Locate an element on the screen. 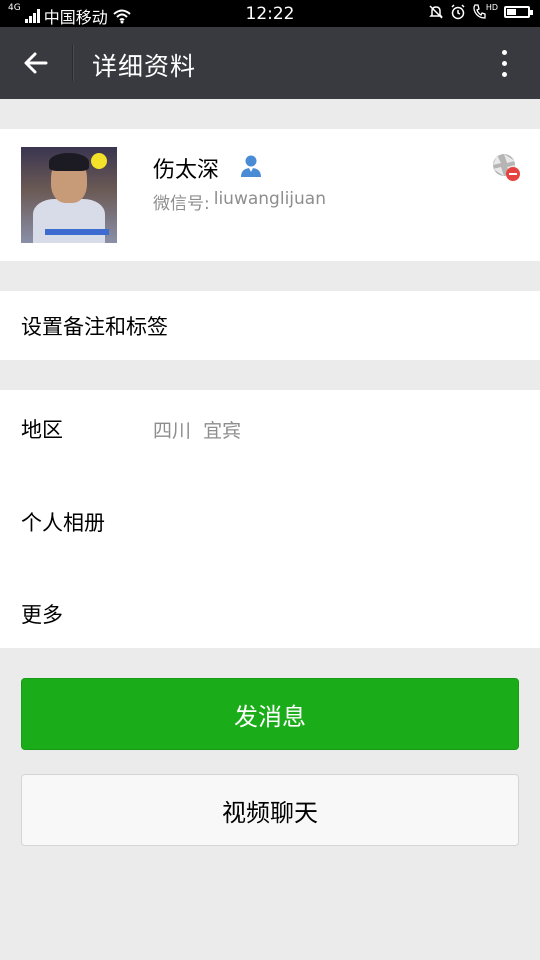  status-right: HD is located at coordinates (480, 11).